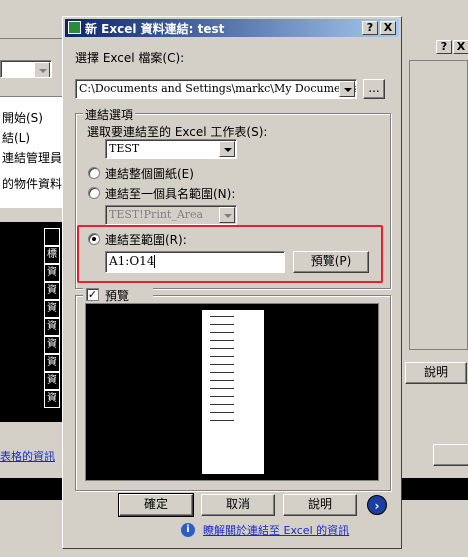 The height and width of the screenshot is (557, 468). Describe the element at coordinates (32, 489) in the screenshot. I see `bg-bottom-bar` at that location.